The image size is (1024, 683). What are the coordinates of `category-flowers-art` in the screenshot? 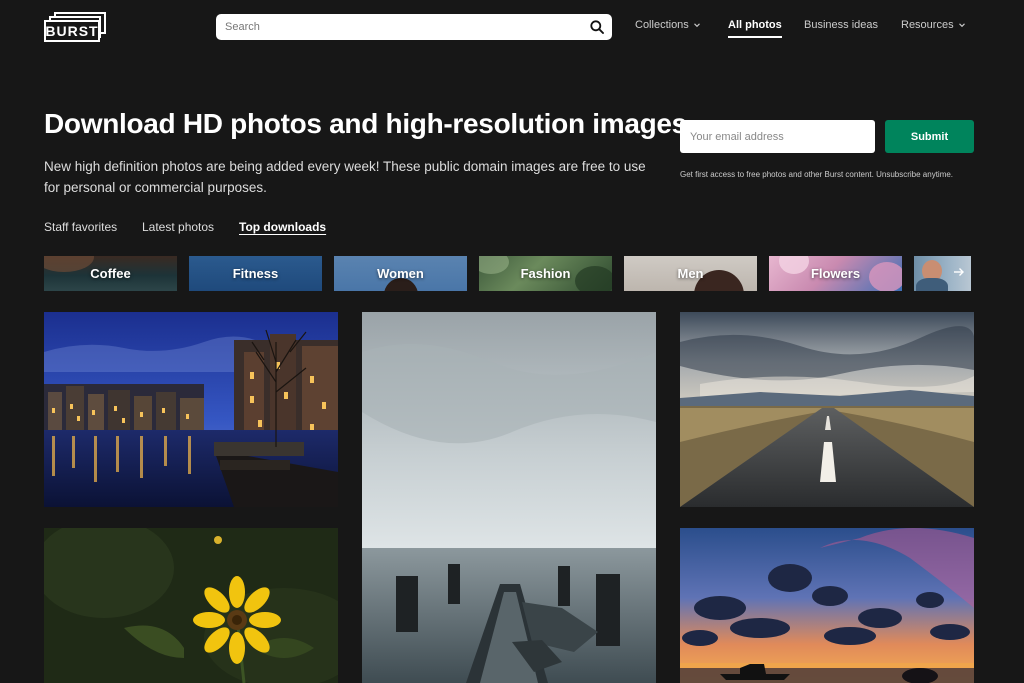 It's located at (794, 265).